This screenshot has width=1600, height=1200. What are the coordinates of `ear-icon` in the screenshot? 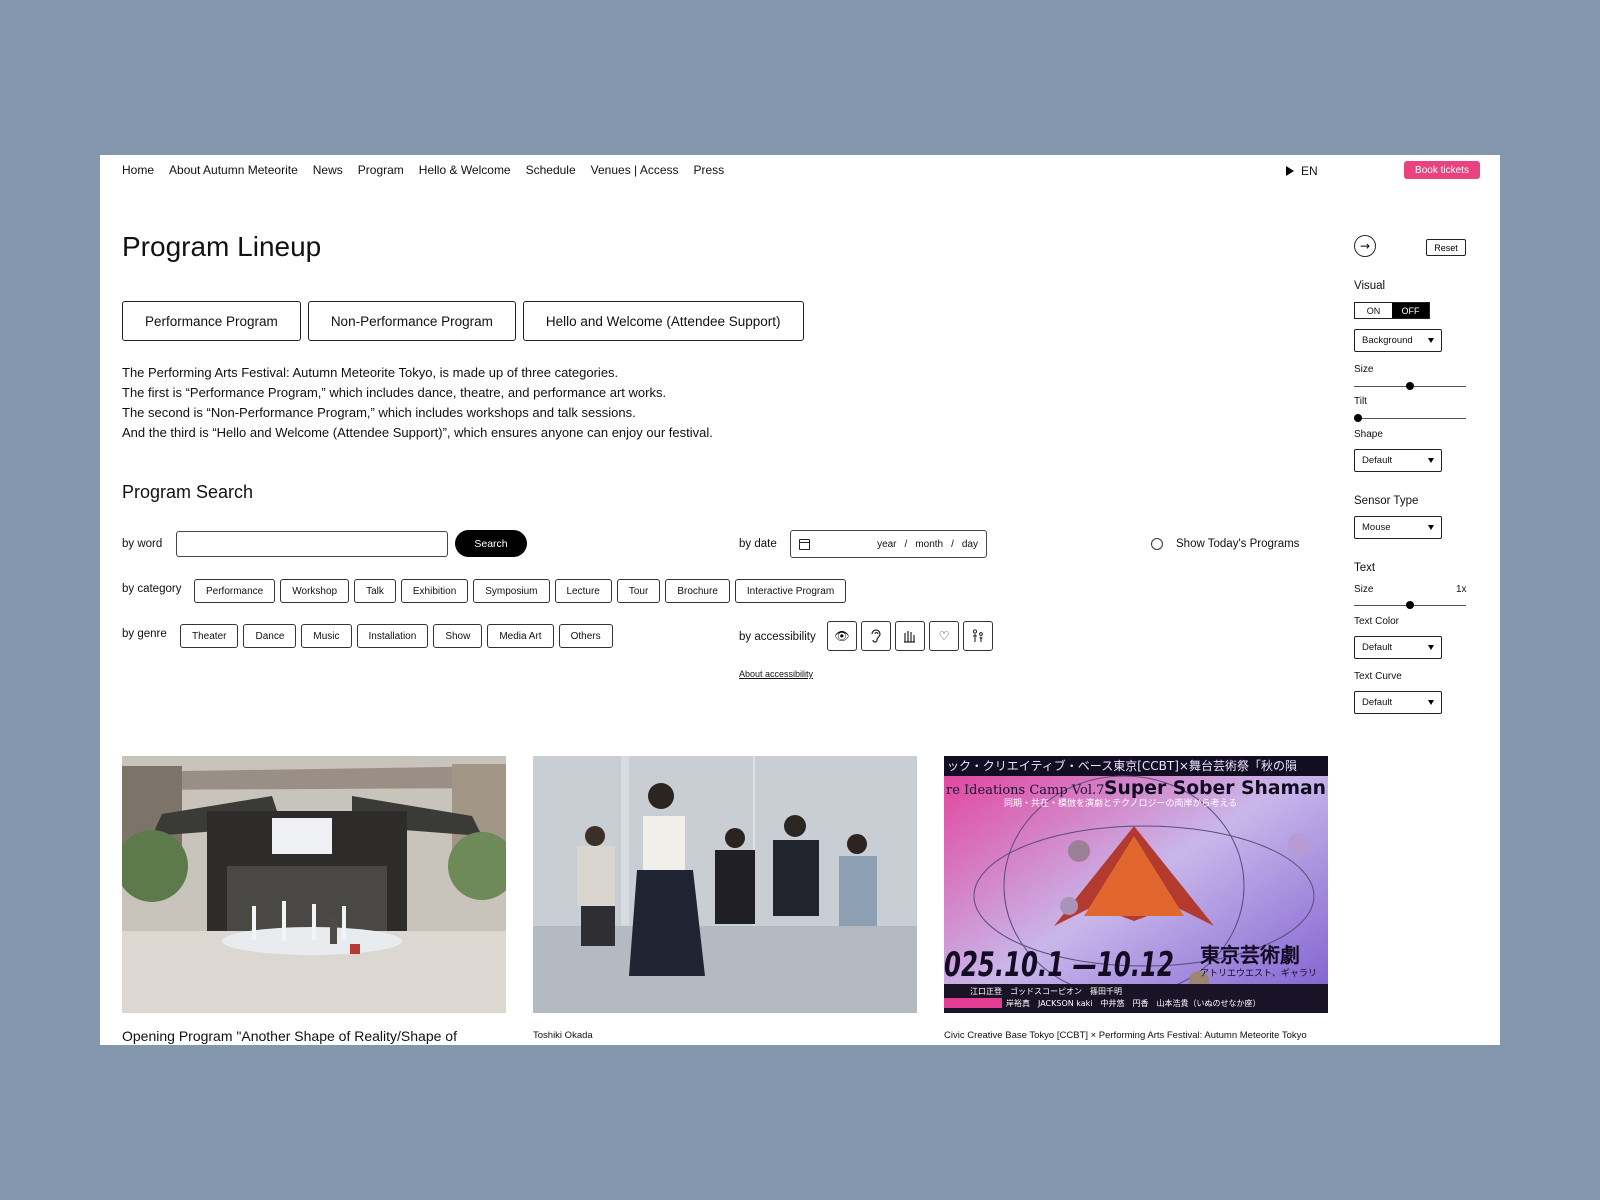 It's located at (876, 636).